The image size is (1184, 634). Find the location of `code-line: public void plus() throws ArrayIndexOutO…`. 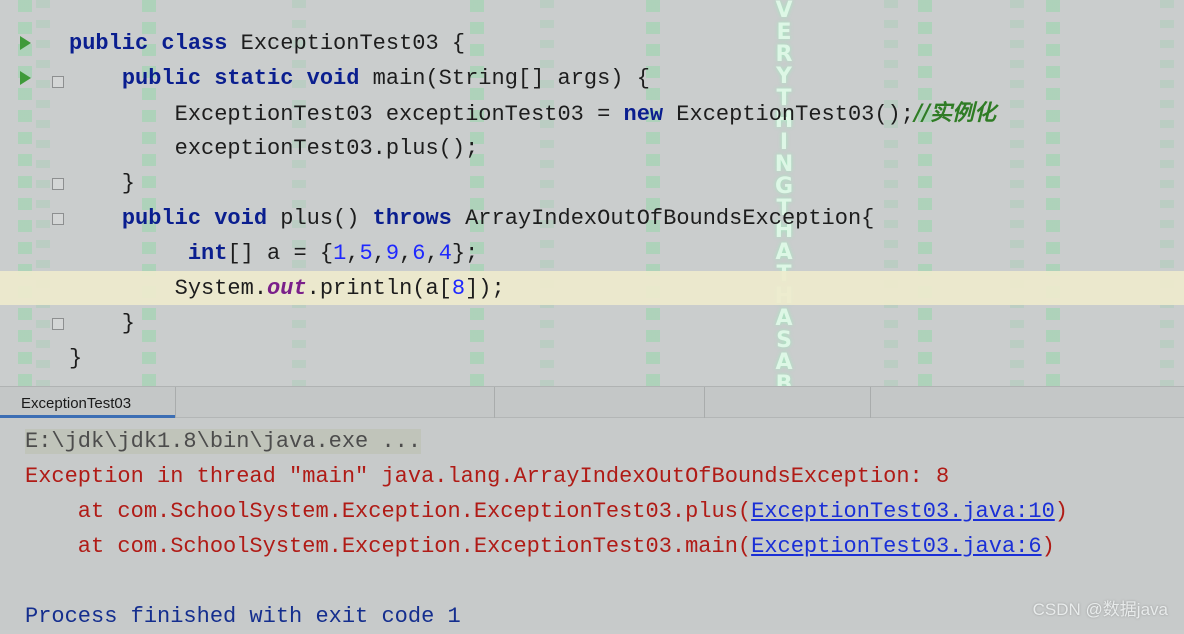

code-line: public void plus() throws ArrayIndexOutO… is located at coordinates (532, 218).